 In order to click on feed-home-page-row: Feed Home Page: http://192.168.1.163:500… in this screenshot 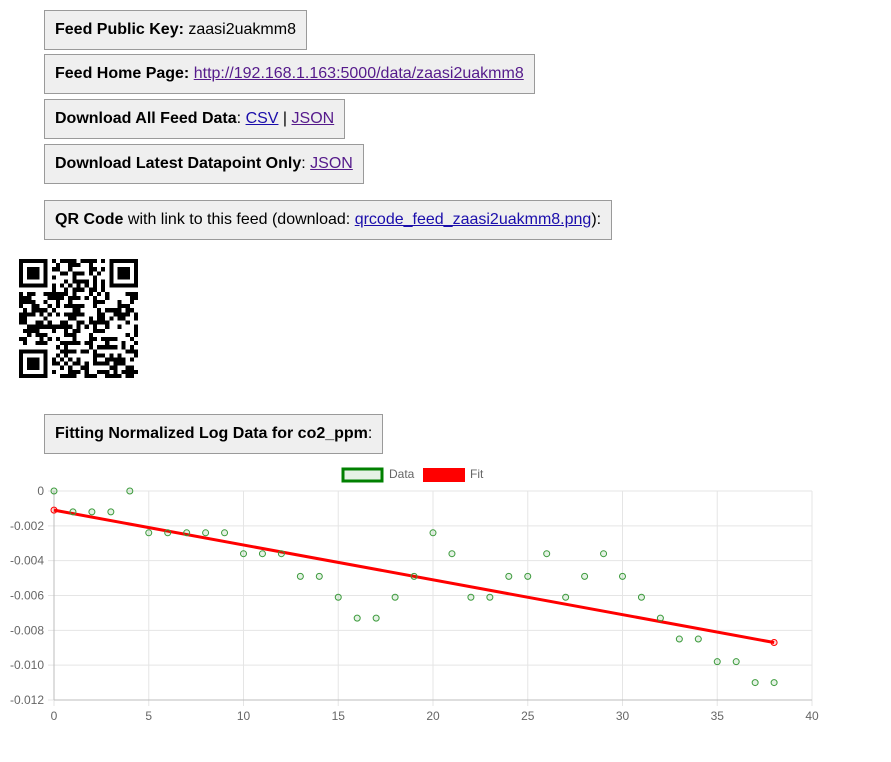, I will do `click(289, 74)`.